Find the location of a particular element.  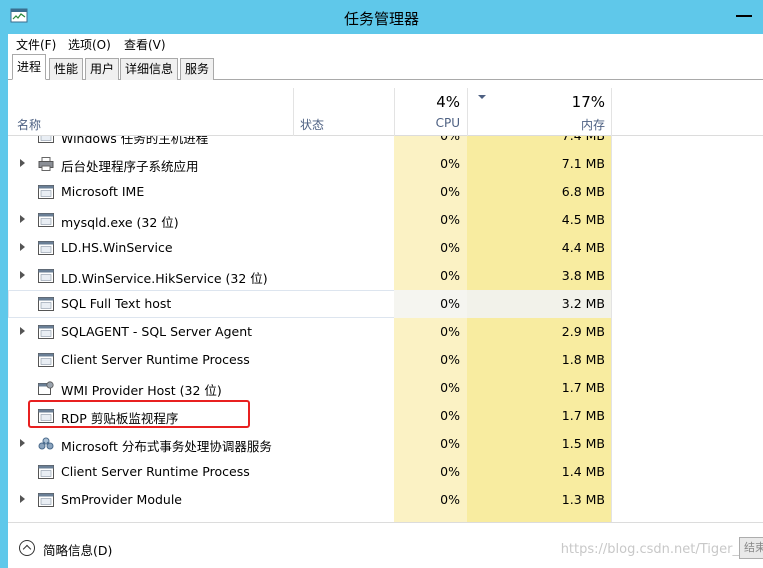

title-bar: 任务管理器 is located at coordinates (381, 17).